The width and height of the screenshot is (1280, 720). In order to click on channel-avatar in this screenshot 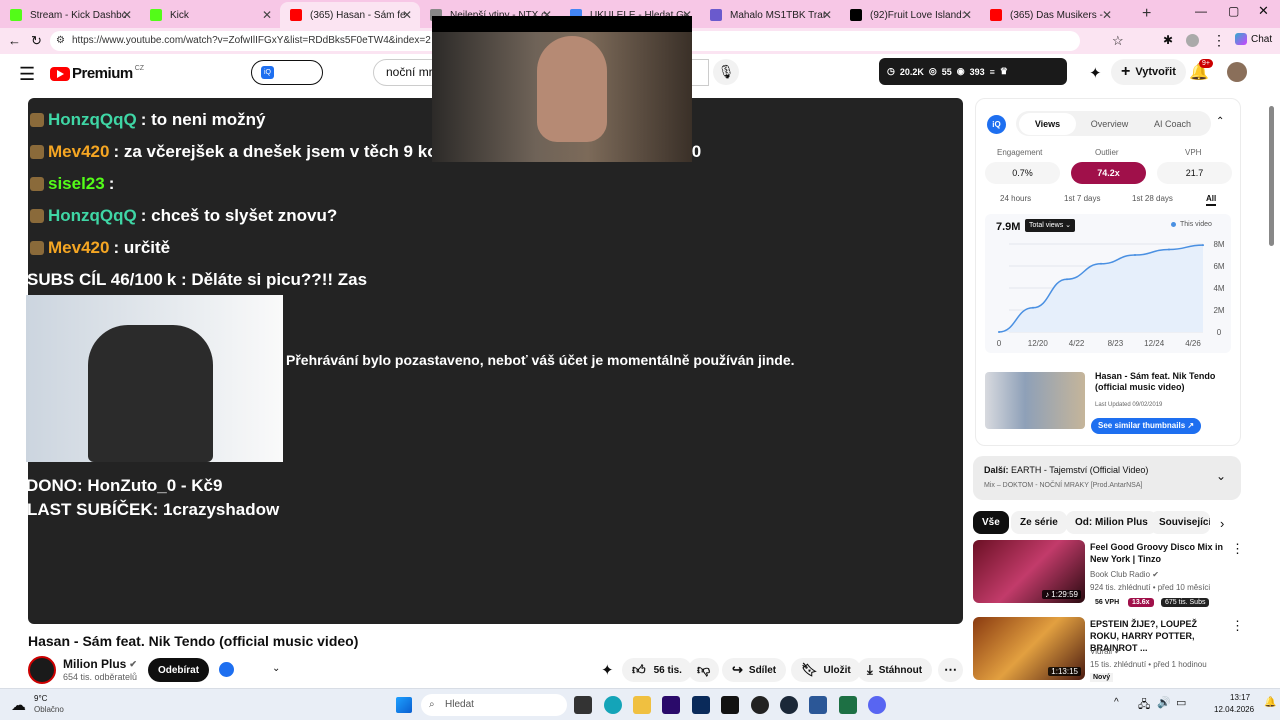, I will do `click(42, 670)`.